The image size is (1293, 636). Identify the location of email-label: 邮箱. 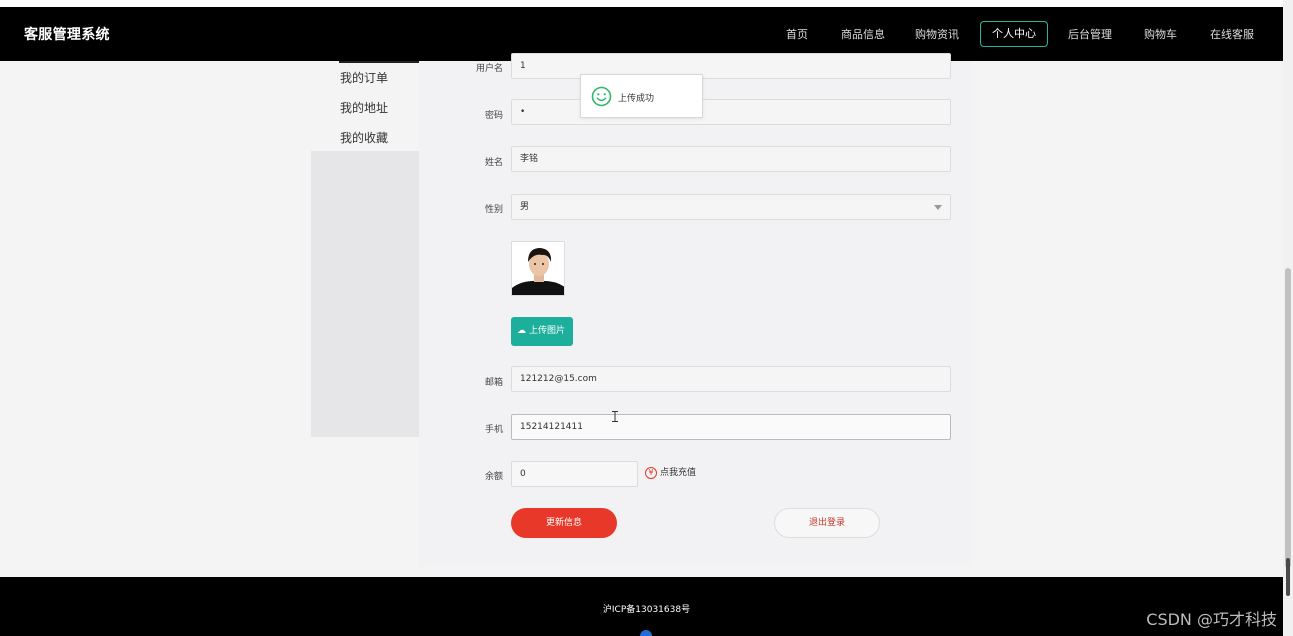
(493, 383).